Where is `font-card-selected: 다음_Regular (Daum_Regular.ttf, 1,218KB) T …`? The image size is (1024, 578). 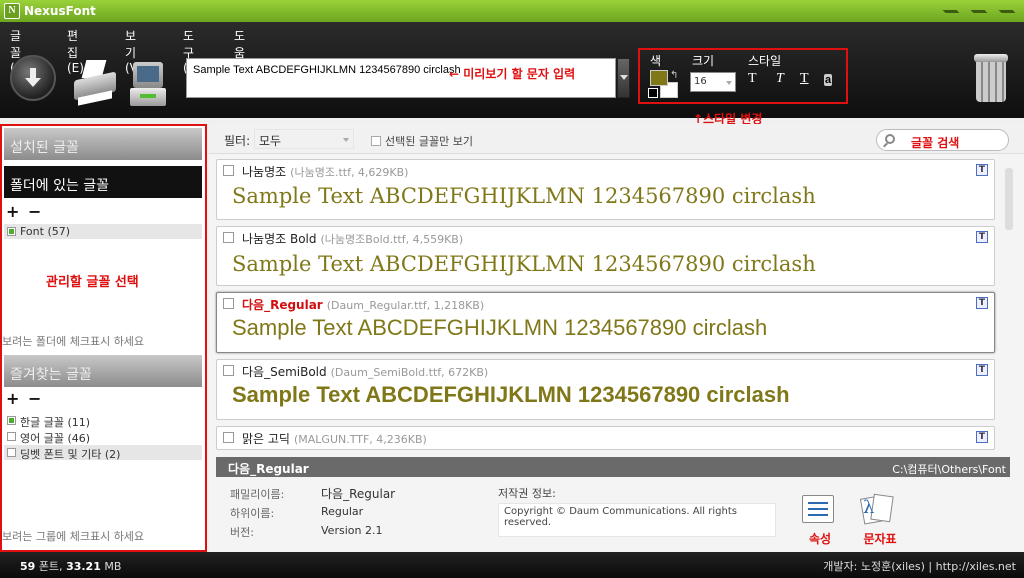
font-card-selected: 다음_Regular (Daum_Regular.ttf, 1,218KB) T … is located at coordinates (605, 322).